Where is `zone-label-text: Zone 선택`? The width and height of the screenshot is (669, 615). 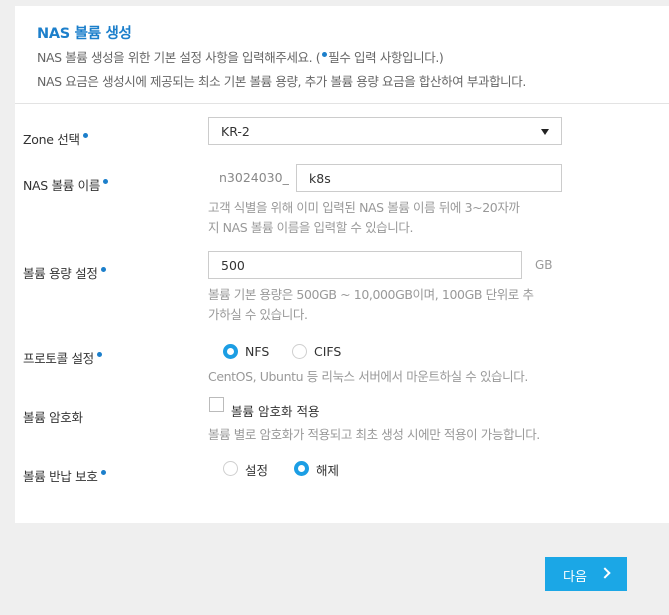 zone-label-text: Zone 선택 is located at coordinates (51, 139).